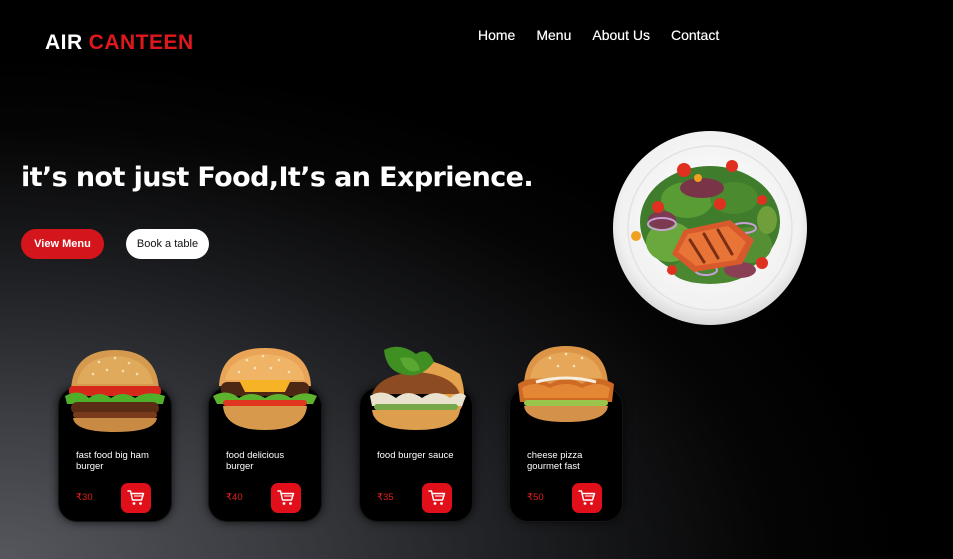  I want to click on nav-home: Home, so click(496, 35).